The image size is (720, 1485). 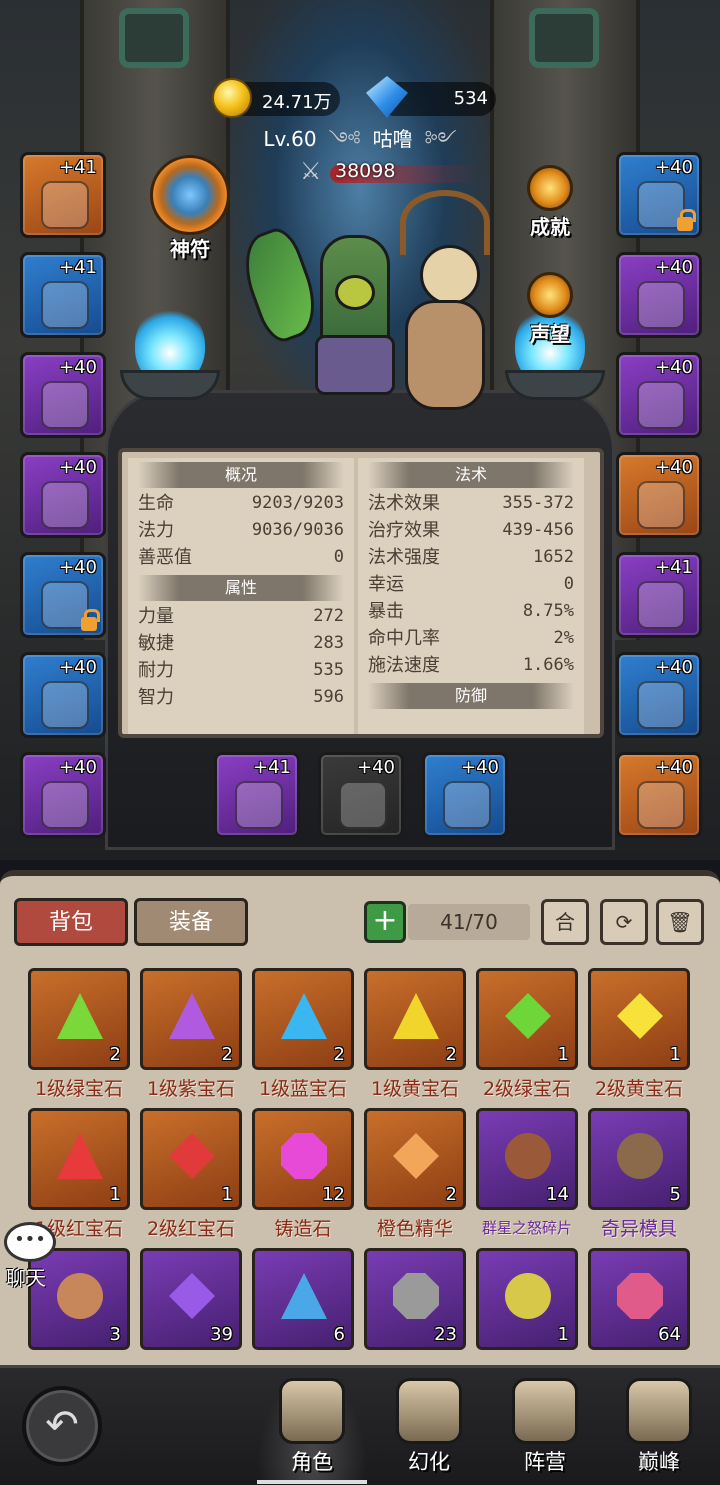 What do you see at coordinates (156, 643) in the screenshot?
I see `stat-label: 敏捷` at bounding box center [156, 643].